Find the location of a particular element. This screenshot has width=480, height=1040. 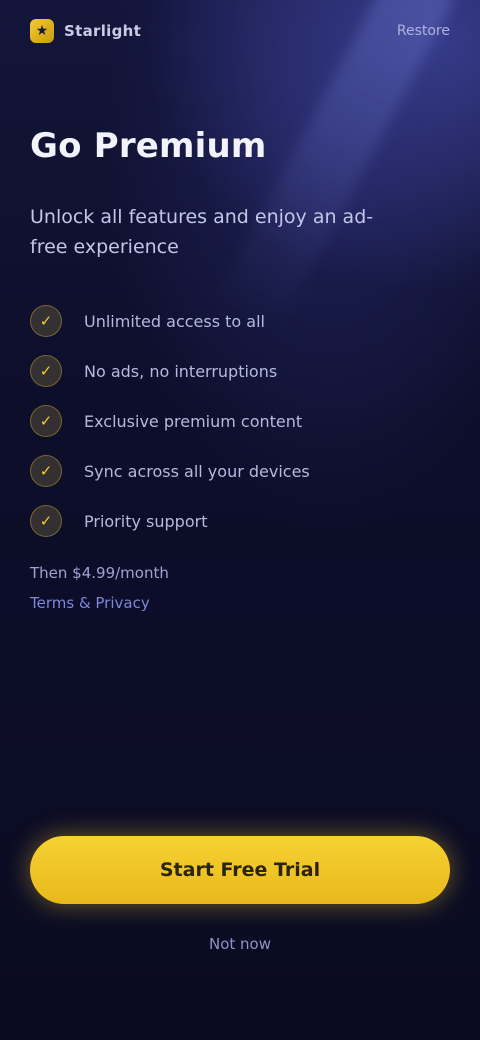

feature-label: Exclusive premium content is located at coordinates (193, 421).